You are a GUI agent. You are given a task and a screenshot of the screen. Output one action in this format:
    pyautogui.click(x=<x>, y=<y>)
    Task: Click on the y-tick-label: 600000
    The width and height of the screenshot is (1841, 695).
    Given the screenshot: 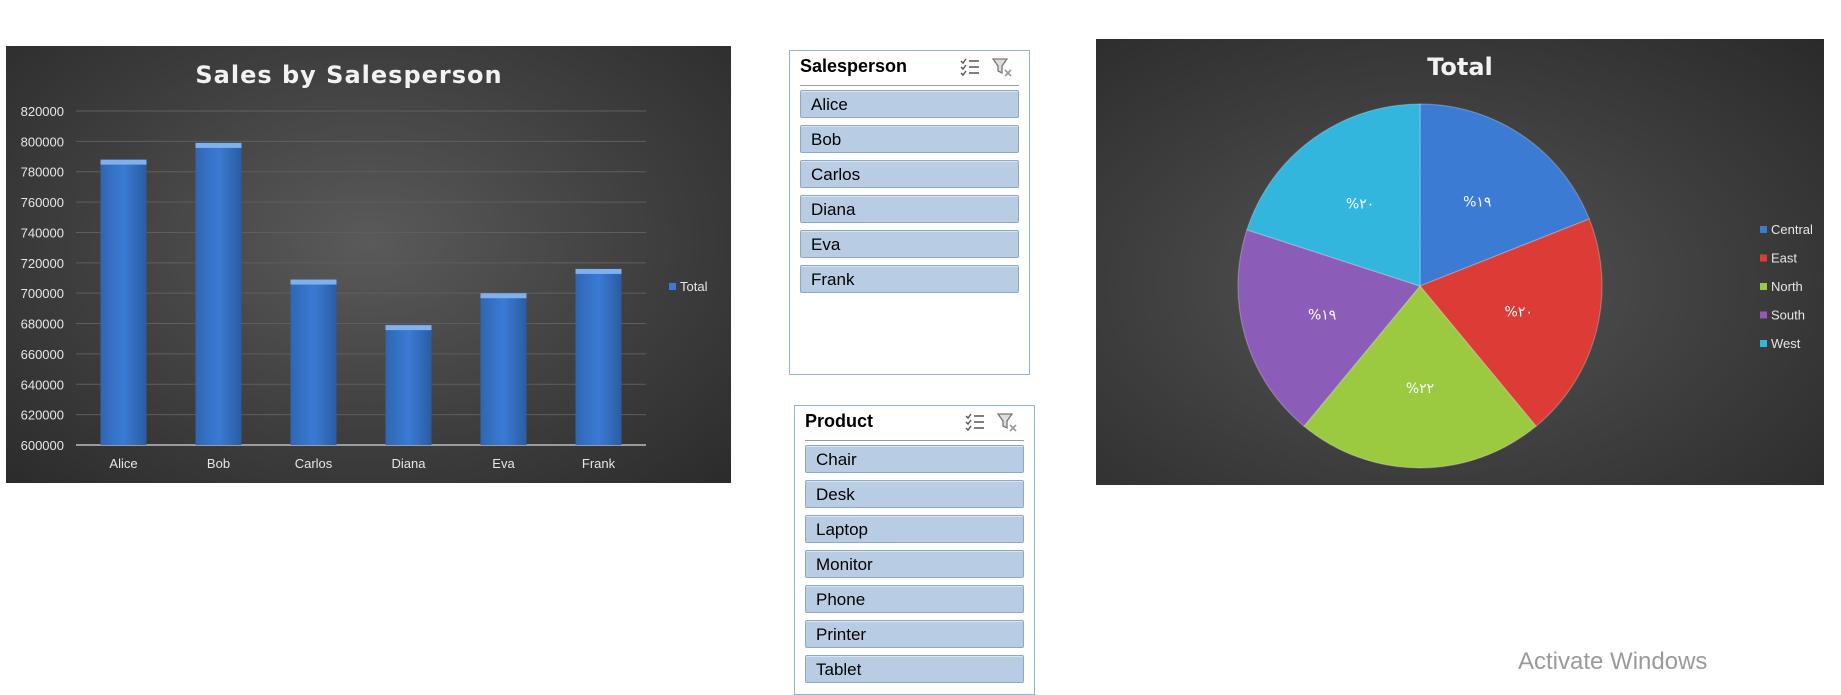 What is the action you would take?
    pyautogui.click(x=42, y=445)
    